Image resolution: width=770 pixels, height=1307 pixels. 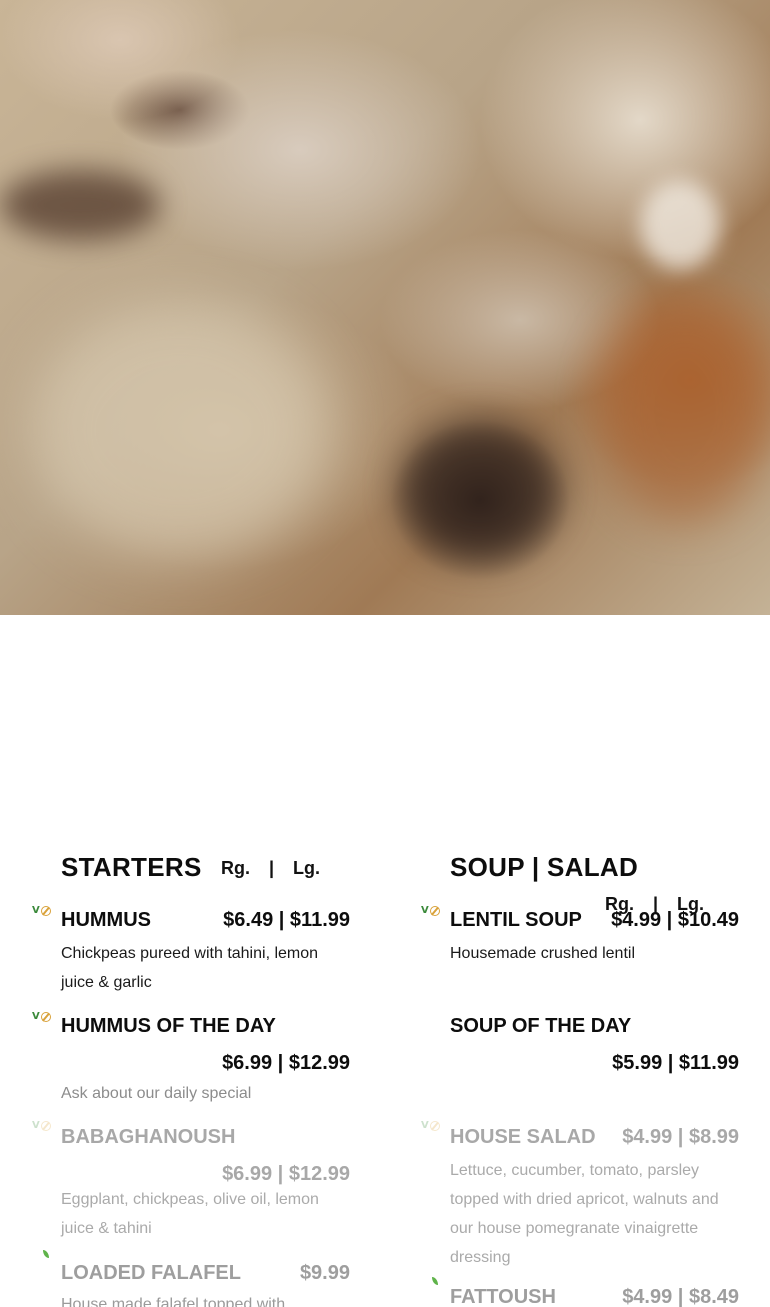 What do you see at coordinates (173, 1301) in the screenshot?
I see `item-description: House made falafel topped with` at bounding box center [173, 1301].